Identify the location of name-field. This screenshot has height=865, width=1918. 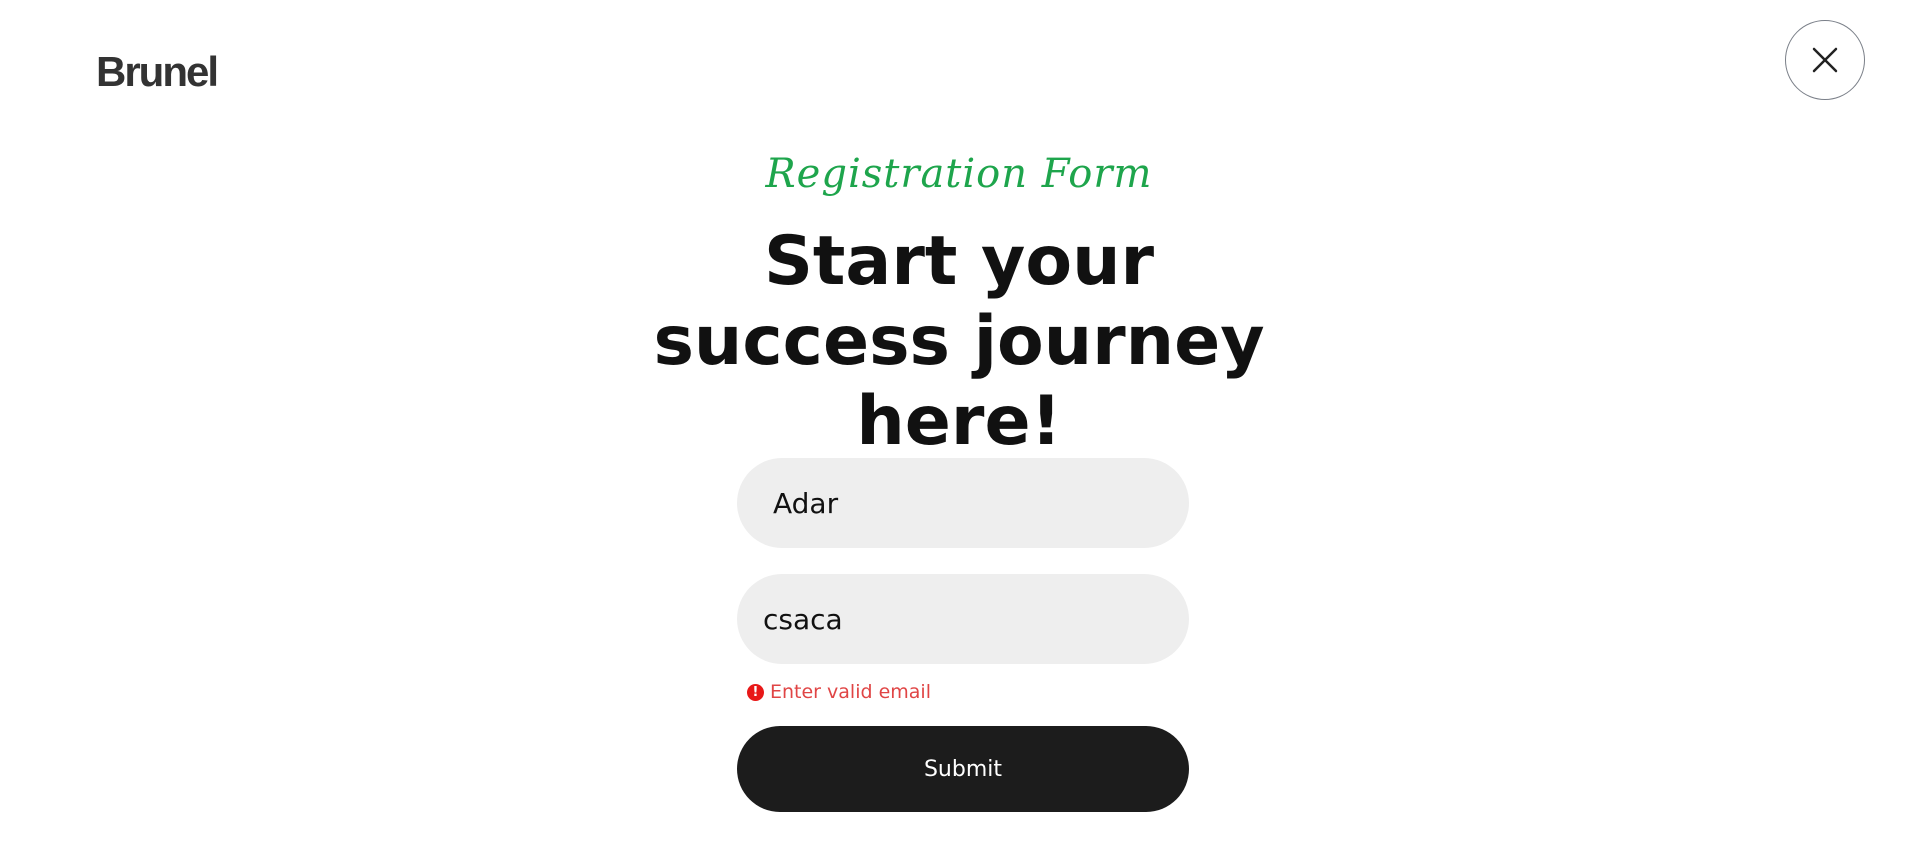
(963, 503).